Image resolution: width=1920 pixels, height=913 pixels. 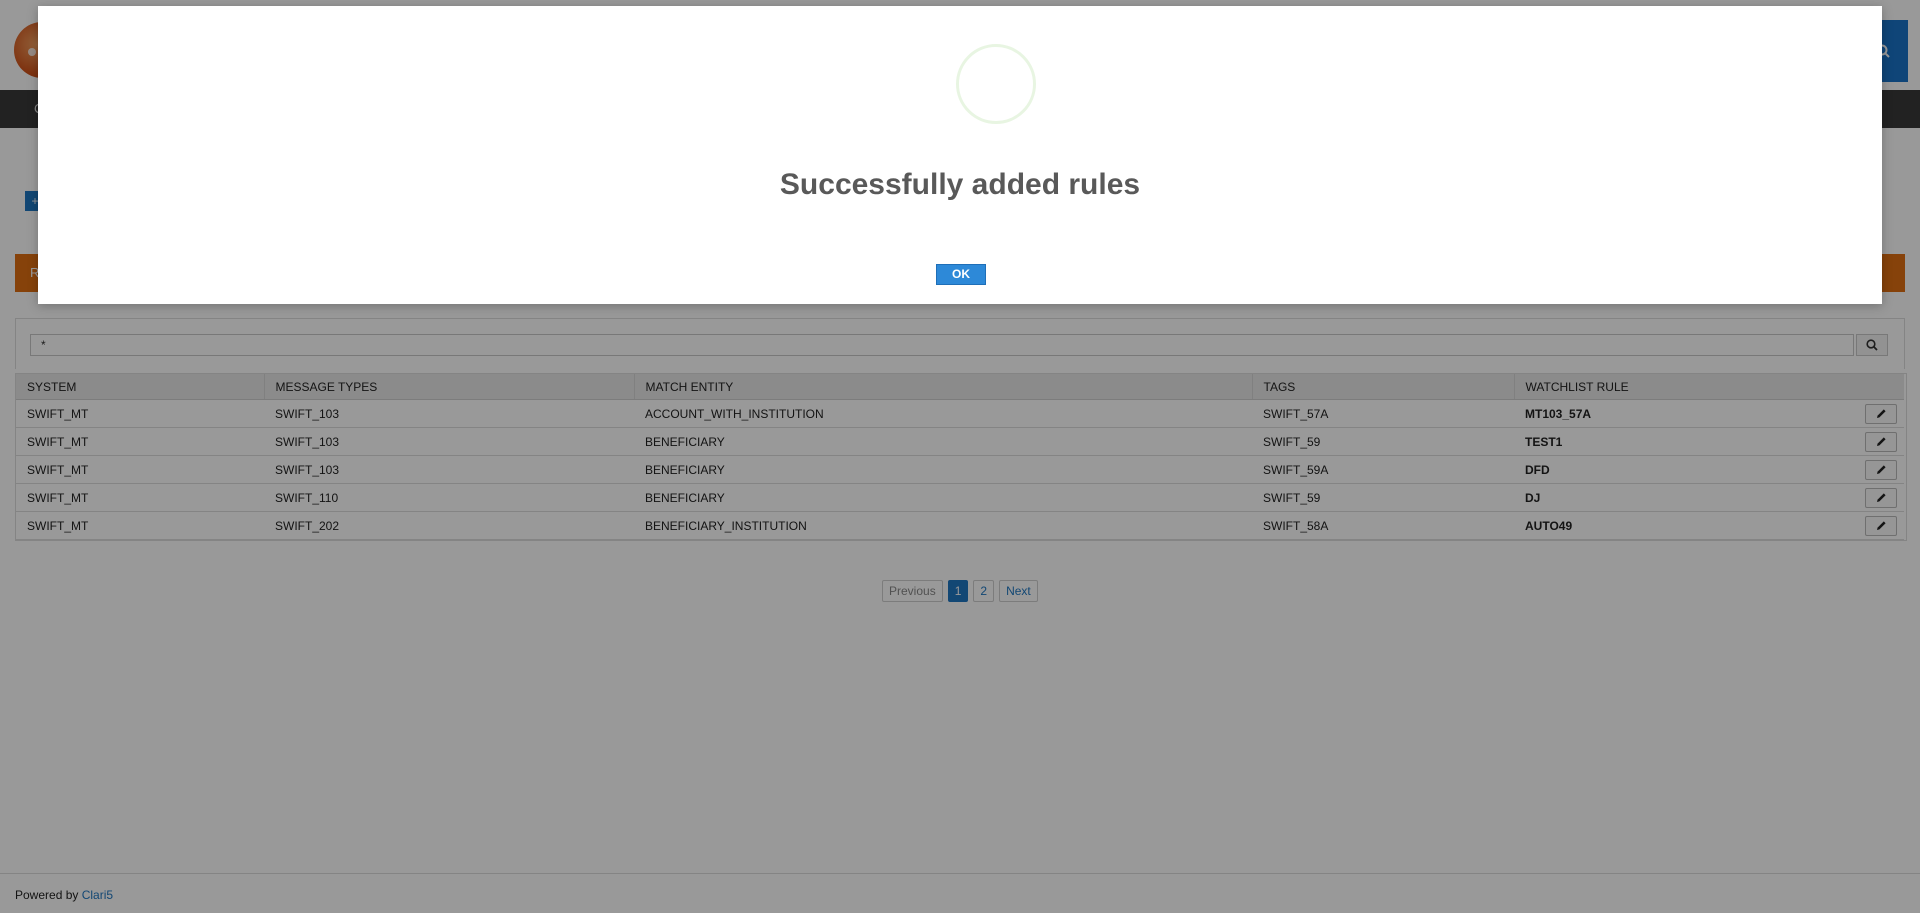 I want to click on success-check-icon, so click(x=996, y=84).